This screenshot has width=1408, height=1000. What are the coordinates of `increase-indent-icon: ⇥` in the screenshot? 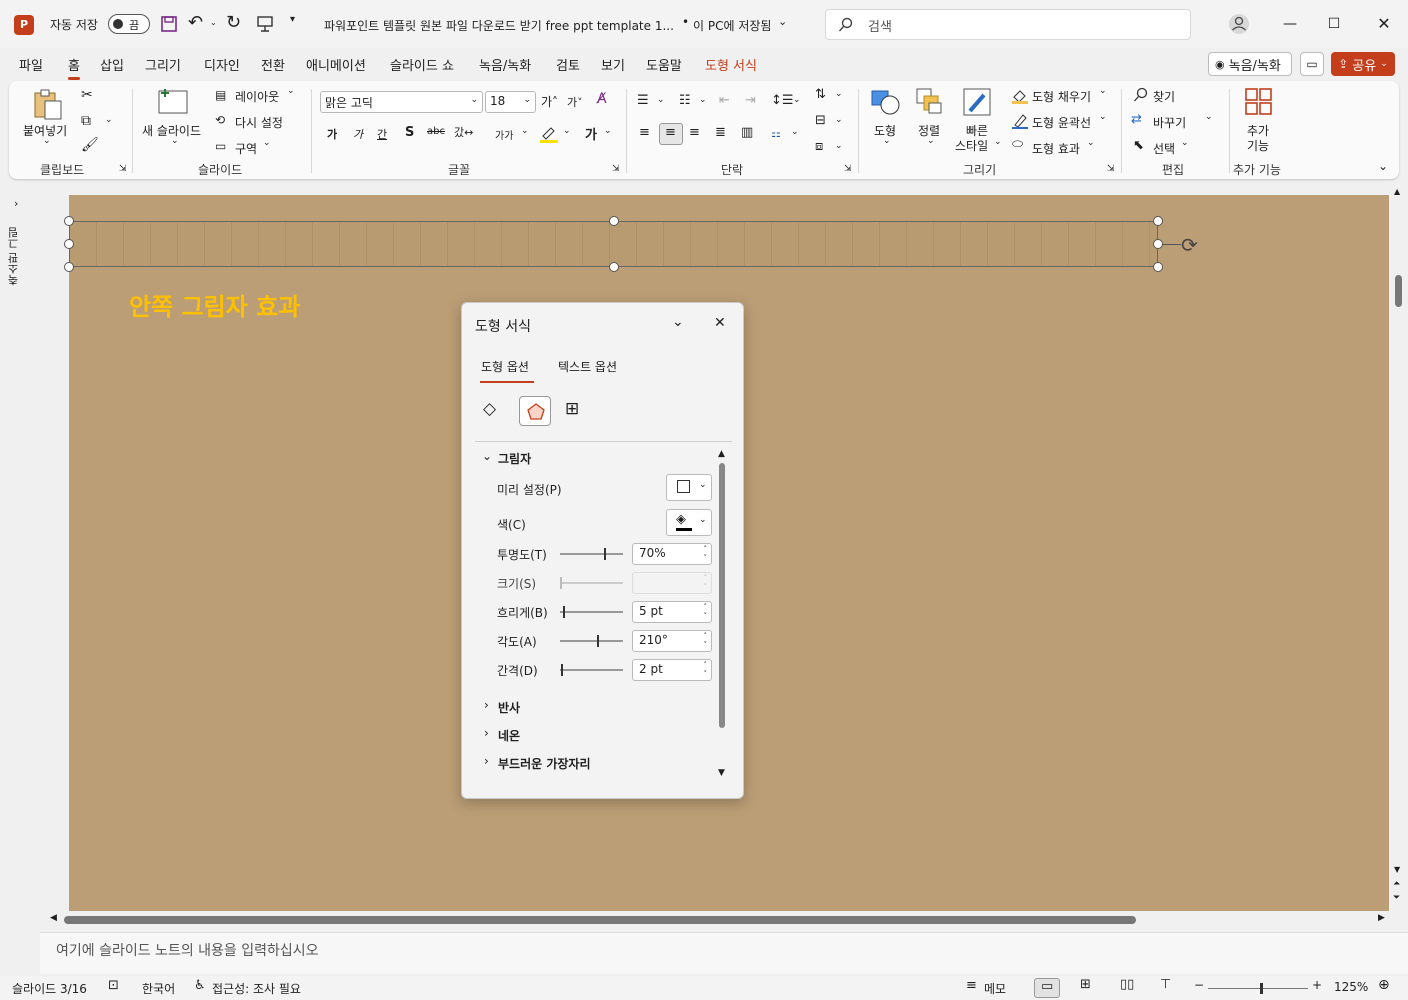 It's located at (750, 100).